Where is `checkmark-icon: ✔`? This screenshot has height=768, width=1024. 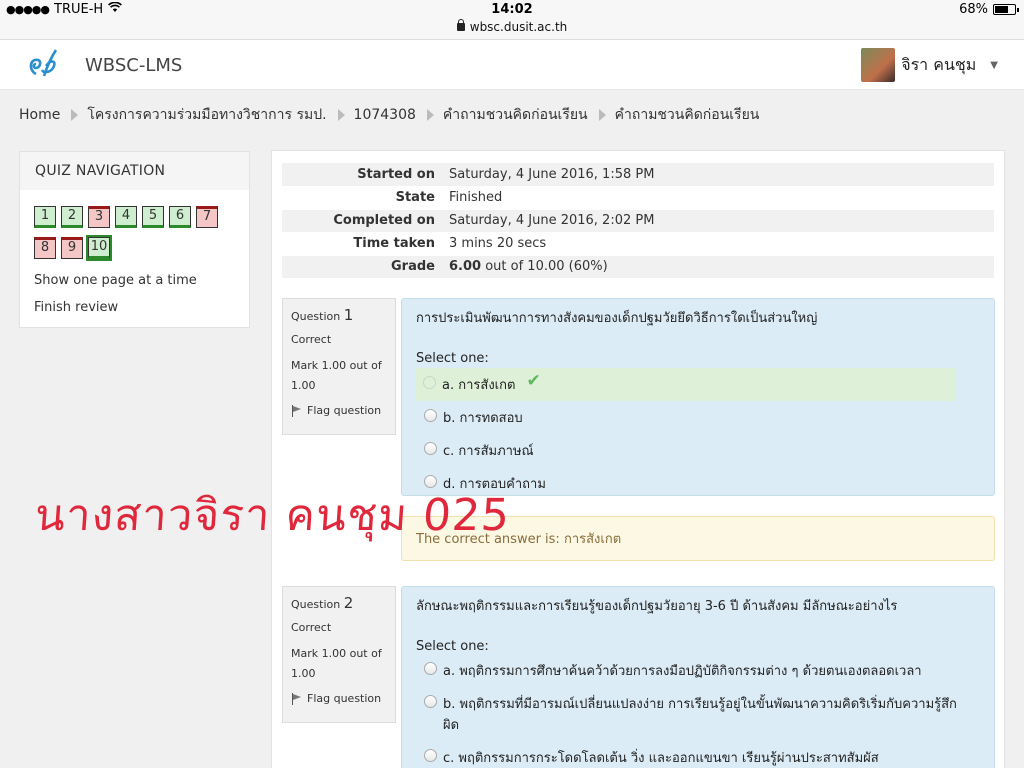
checkmark-icon: ✔ is located at coordinates (533, 381).